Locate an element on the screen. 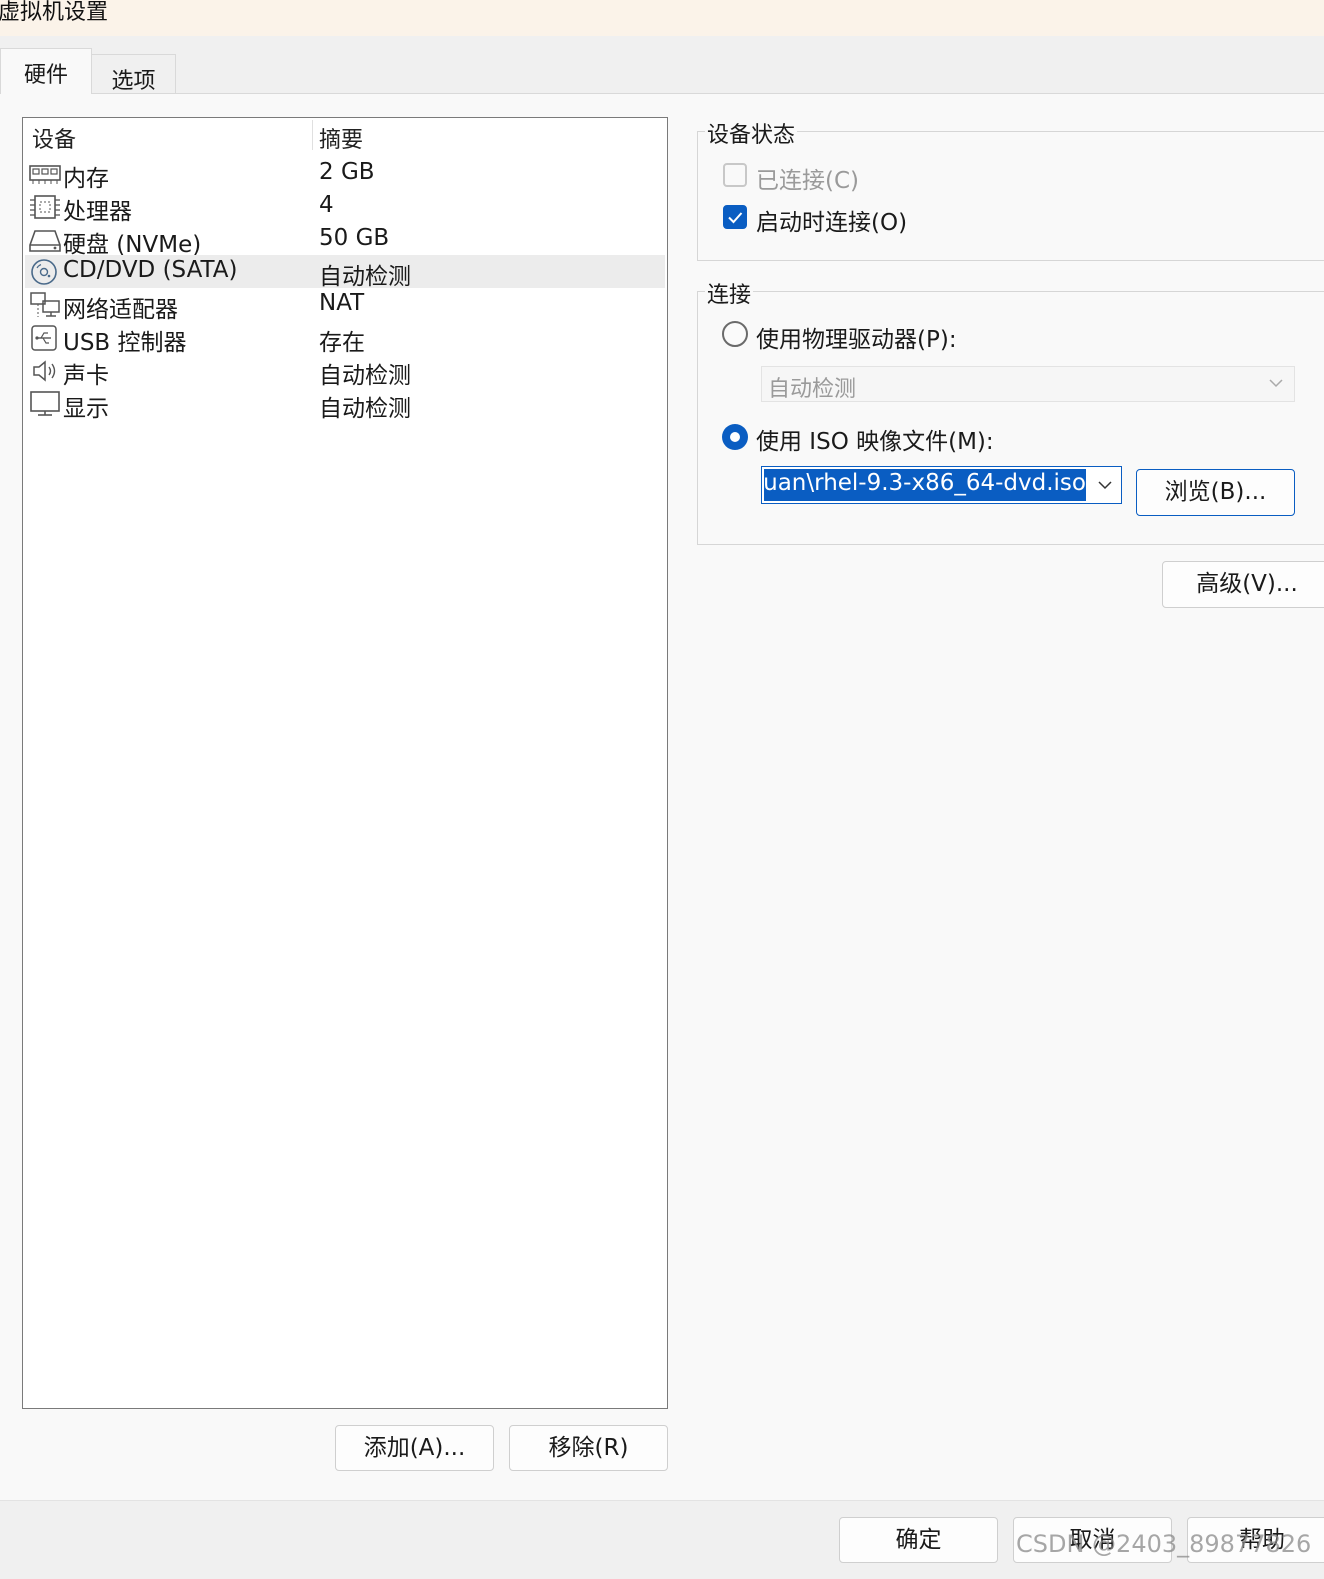  processor-icon is located at coordinates (45, 207).